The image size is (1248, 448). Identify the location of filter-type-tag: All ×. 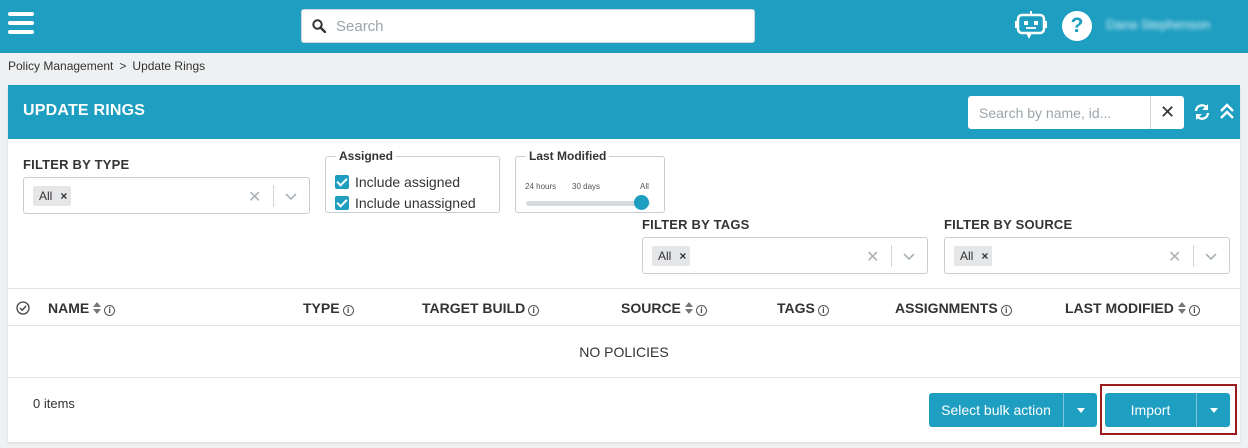
(52, 196).